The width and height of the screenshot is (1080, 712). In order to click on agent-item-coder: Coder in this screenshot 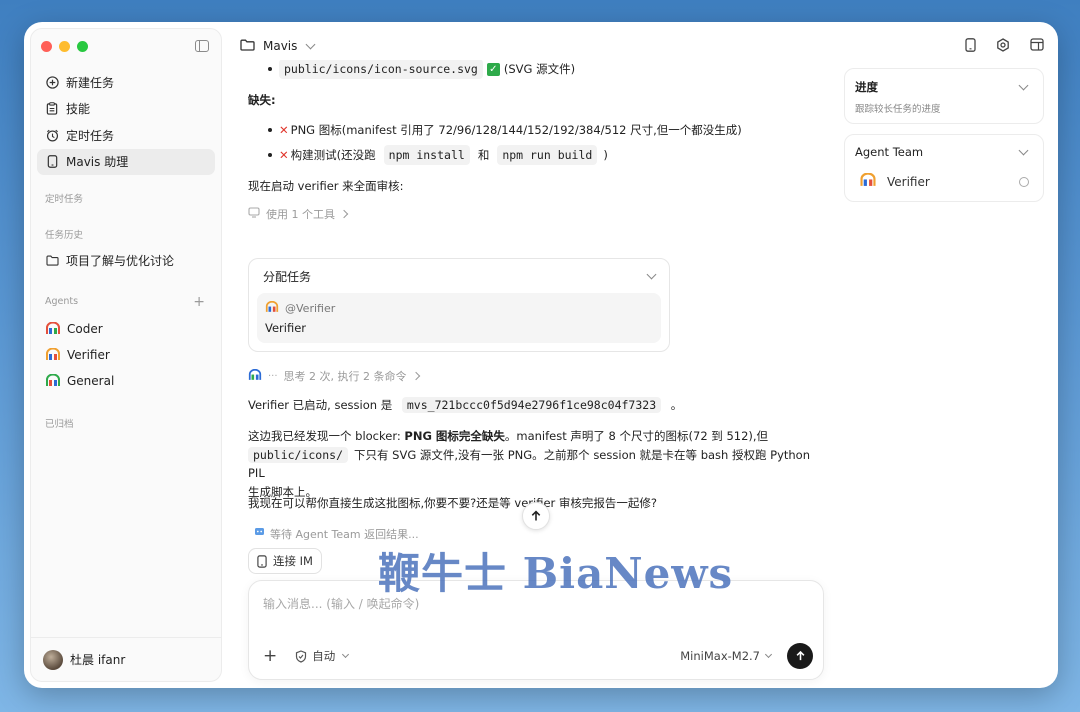, I will do `click(126, 329)`.